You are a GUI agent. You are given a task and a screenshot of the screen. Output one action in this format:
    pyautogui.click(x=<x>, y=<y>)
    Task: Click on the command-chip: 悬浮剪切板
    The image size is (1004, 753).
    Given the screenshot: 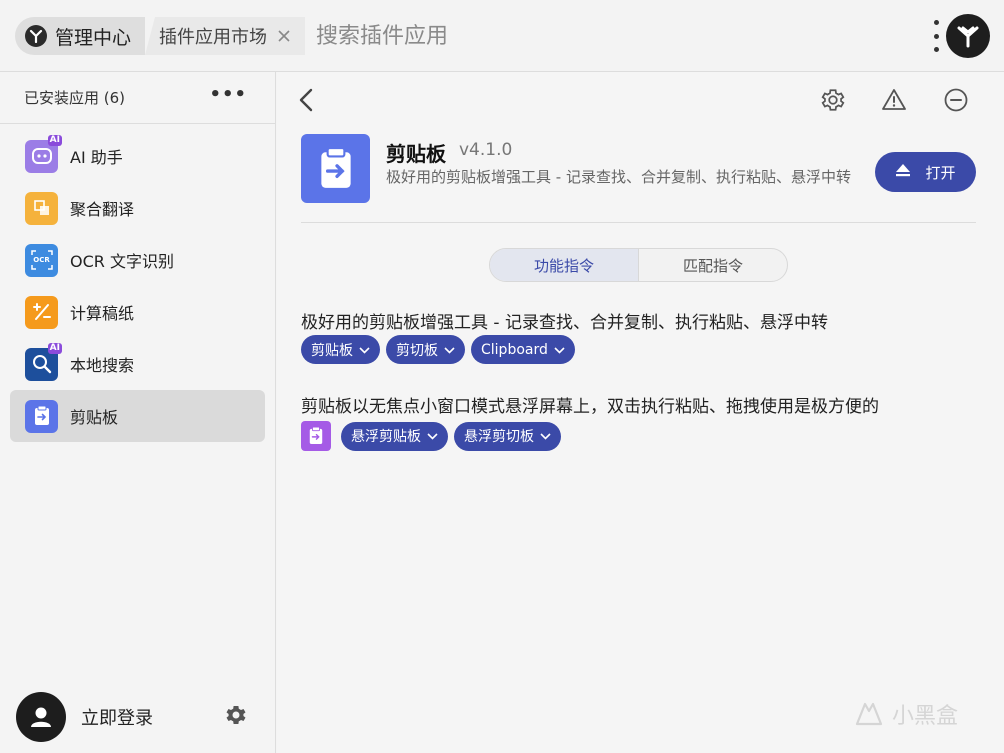 What is the action you would take?
    pyautogui.click(x=507, y=436)
    